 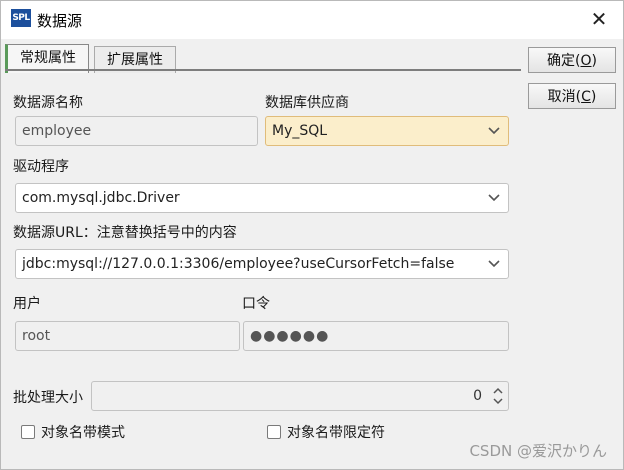 I want to click on datasource-name-value: employee, so click(x=57, y=131).